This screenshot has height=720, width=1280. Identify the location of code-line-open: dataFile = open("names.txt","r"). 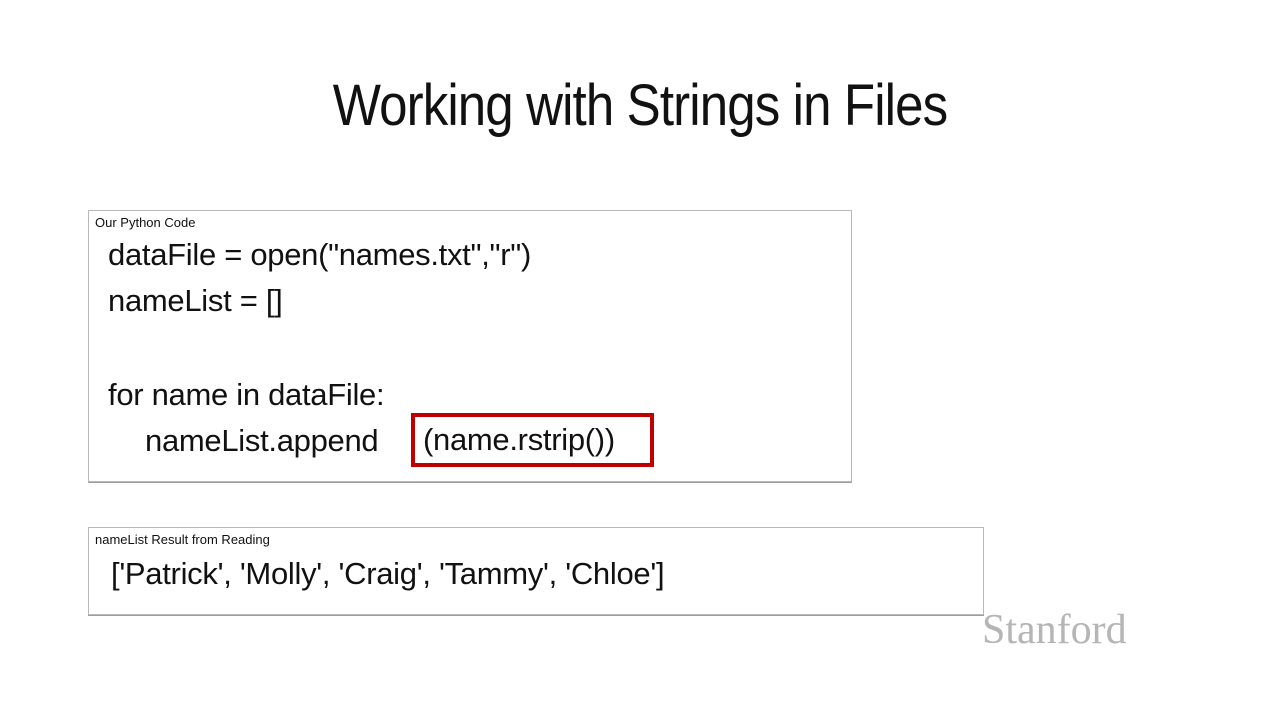
(319, 254).